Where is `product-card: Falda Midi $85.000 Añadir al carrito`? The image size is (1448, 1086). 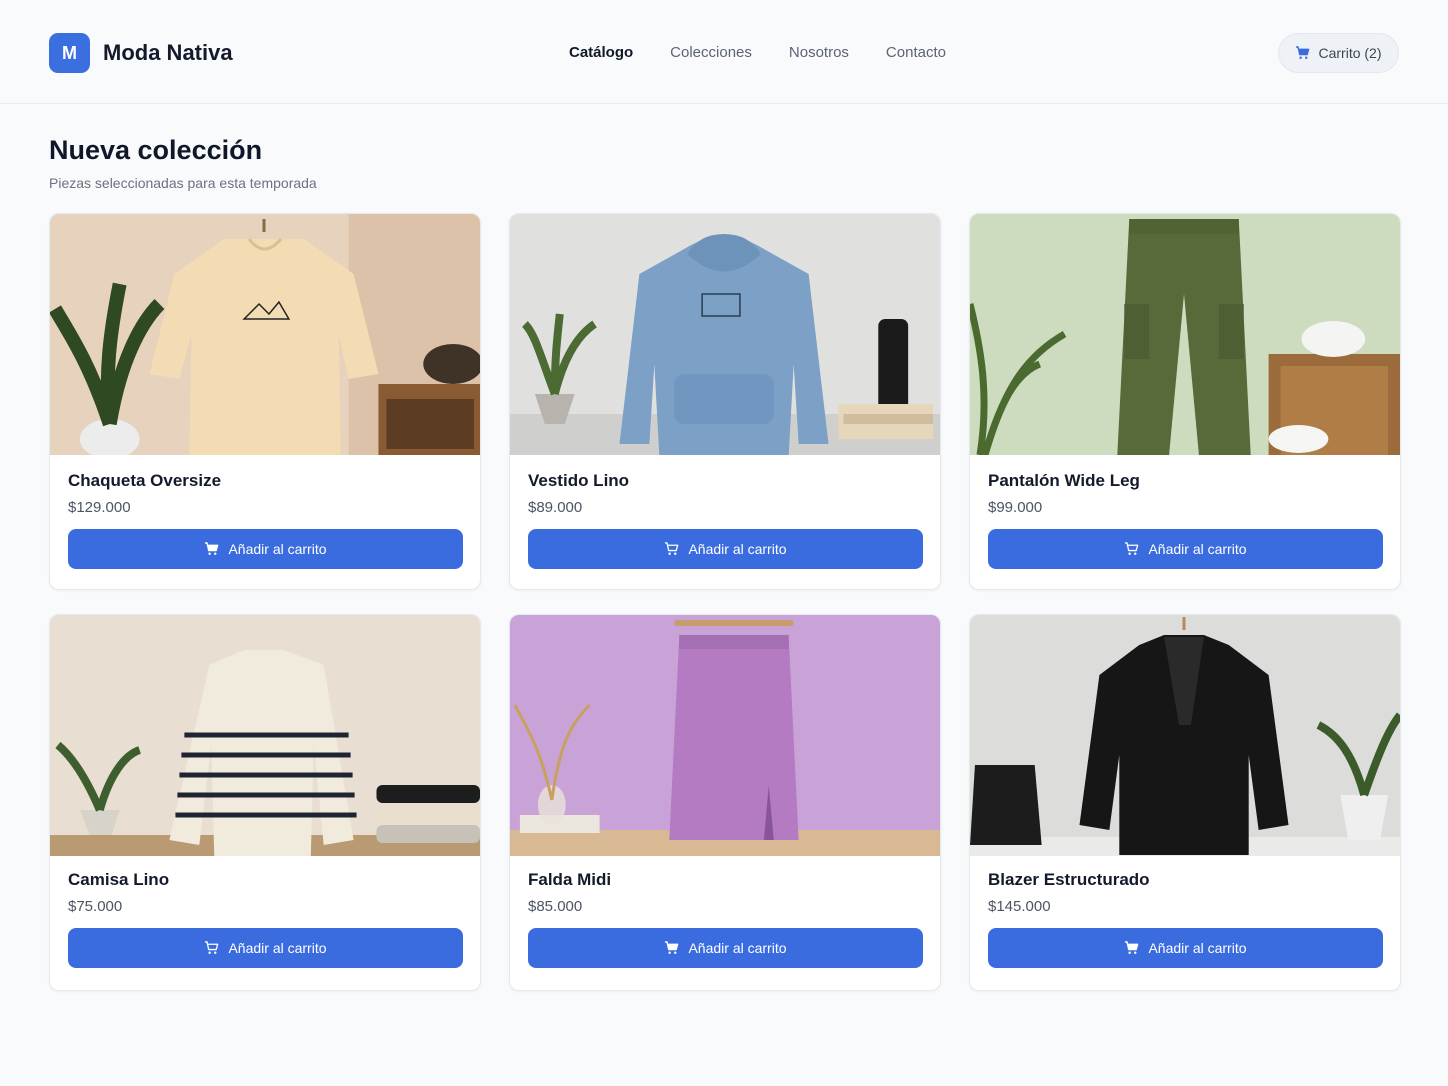
product-card: Falda Midi $85.000 Añadir al carrito is located at coordinates (725, 802).